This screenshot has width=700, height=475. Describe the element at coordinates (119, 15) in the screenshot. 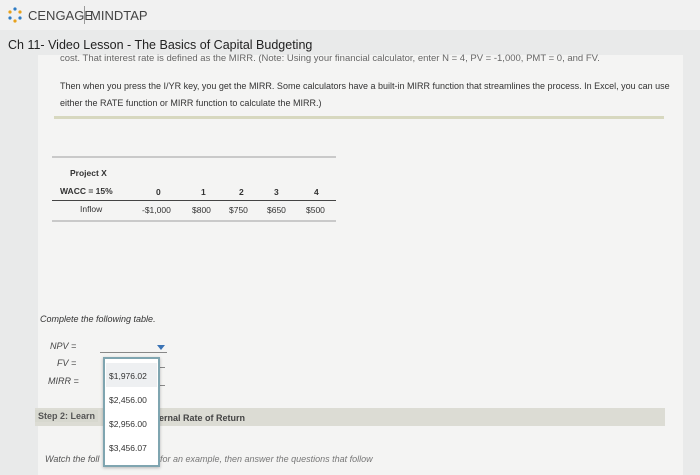

I see `brand-mindtap: MINDTAP` at that location.